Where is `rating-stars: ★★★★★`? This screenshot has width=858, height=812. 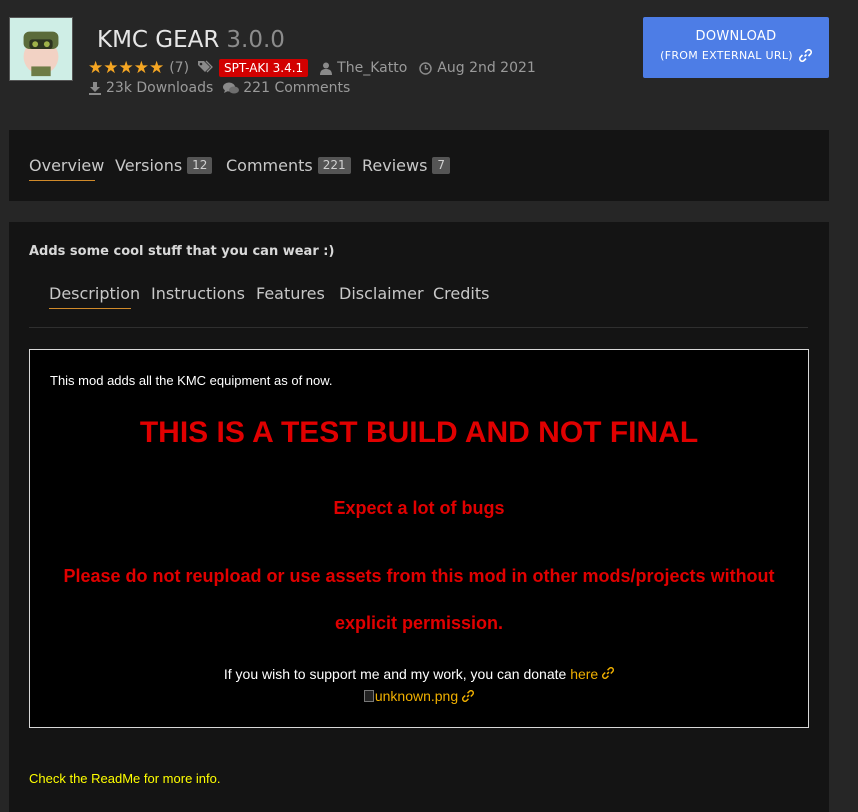 rating-stars: ★★★★★ is located at coordinates (126, 68).